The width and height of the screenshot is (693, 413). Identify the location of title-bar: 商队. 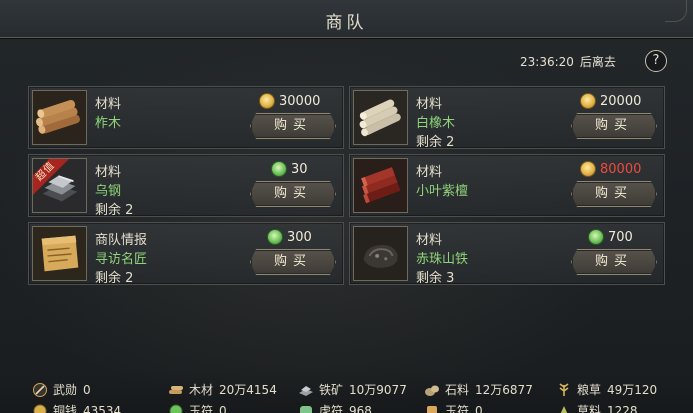
(346, 19).